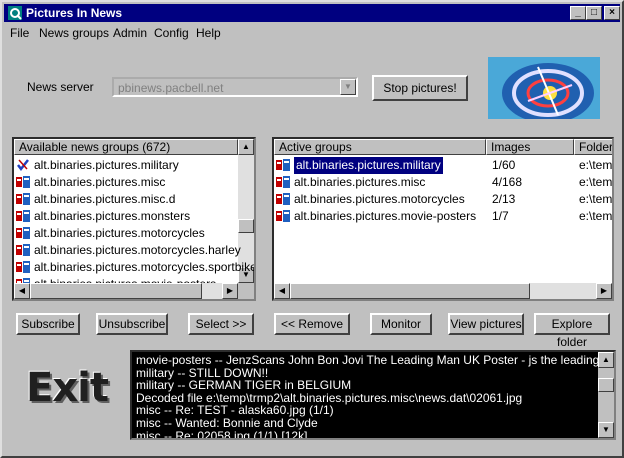 The image size is (624, 458). I want to click on window-title: Pictures In News, so click(74, 13).